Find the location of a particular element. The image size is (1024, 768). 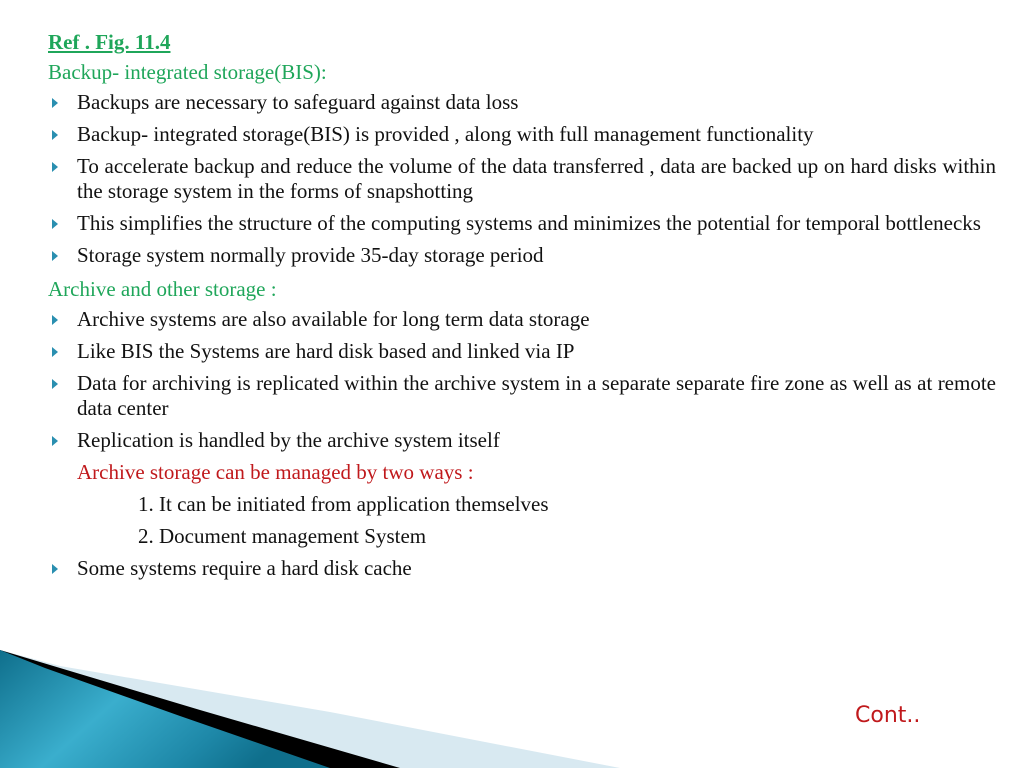

black-swoosh is located at coordinates (200, 709).